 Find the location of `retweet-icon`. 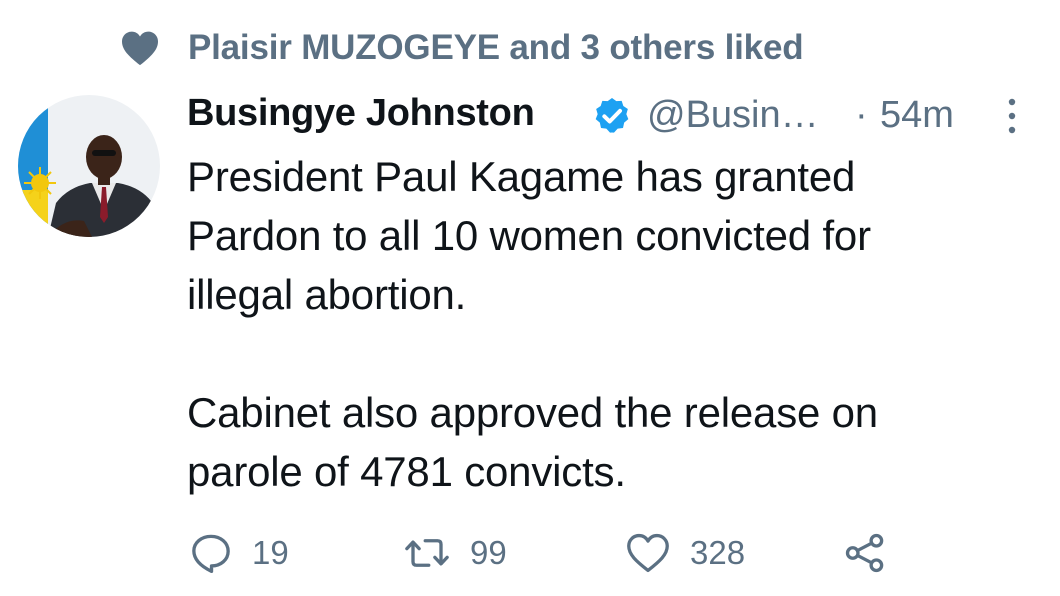

retweet-icon is located at coordinates (427, 553).